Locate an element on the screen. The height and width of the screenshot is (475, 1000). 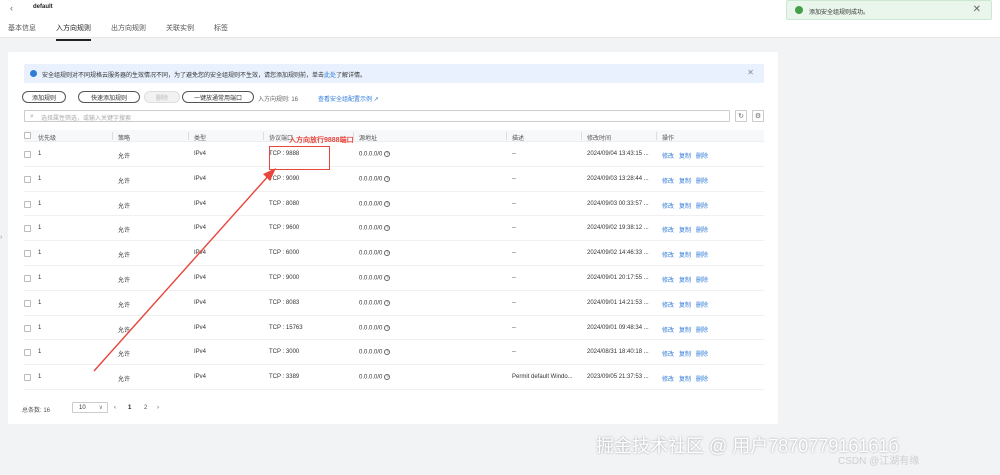
next-page-icon: › is located at coordinates (158, 408).